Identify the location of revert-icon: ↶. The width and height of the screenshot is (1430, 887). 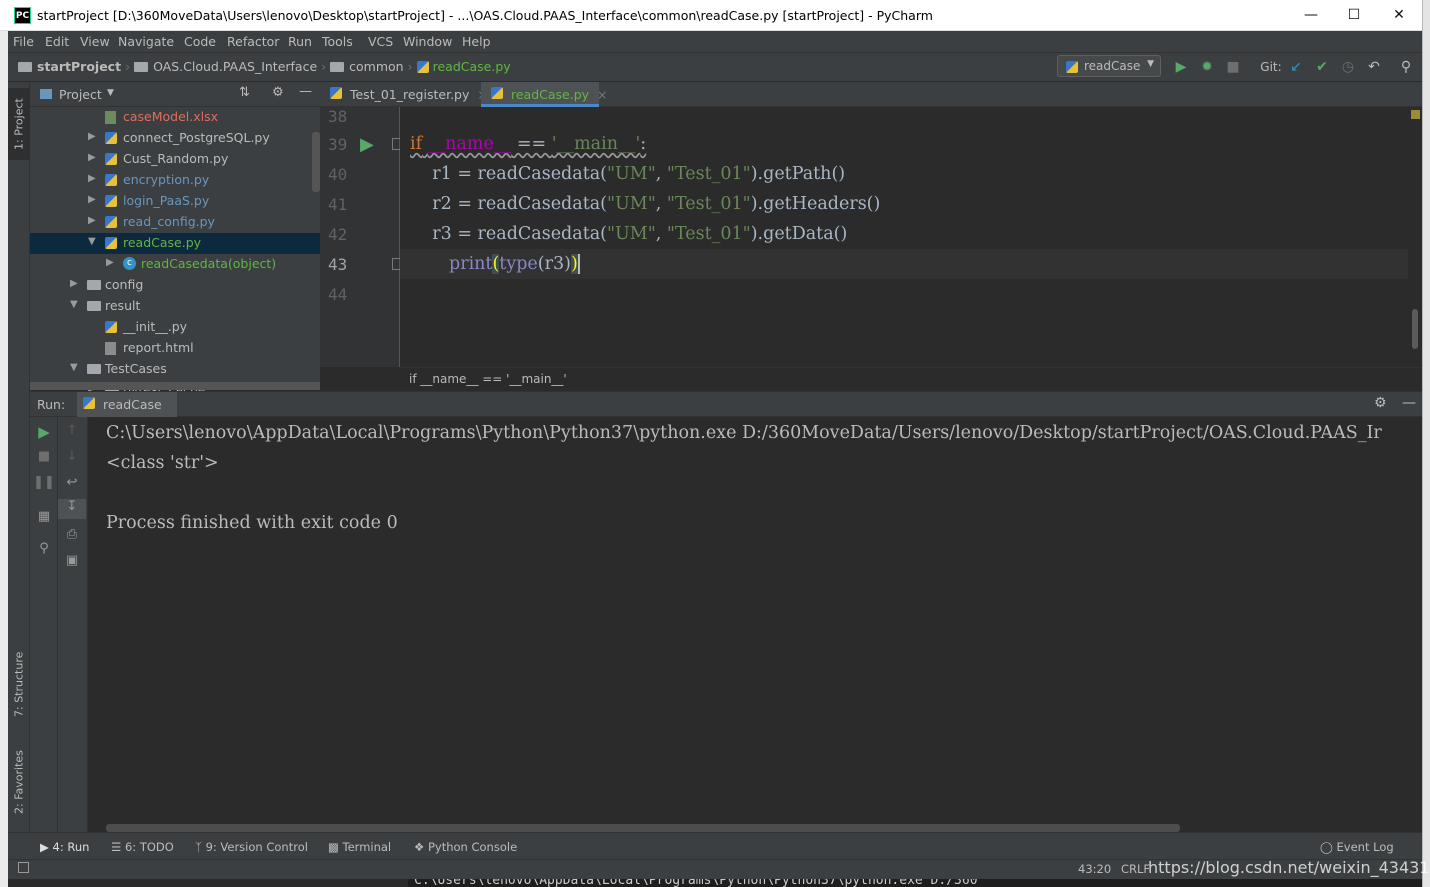
(1374, 67).